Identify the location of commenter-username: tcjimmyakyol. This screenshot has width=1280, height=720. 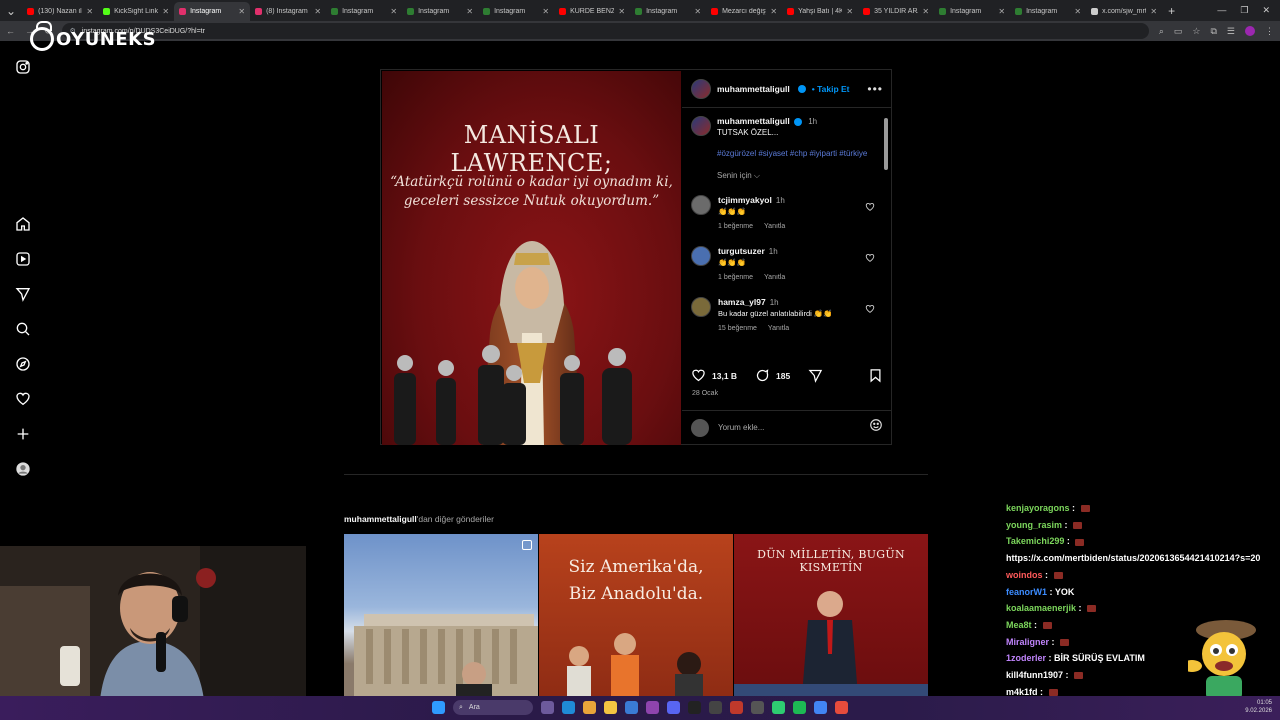
(745, 200).